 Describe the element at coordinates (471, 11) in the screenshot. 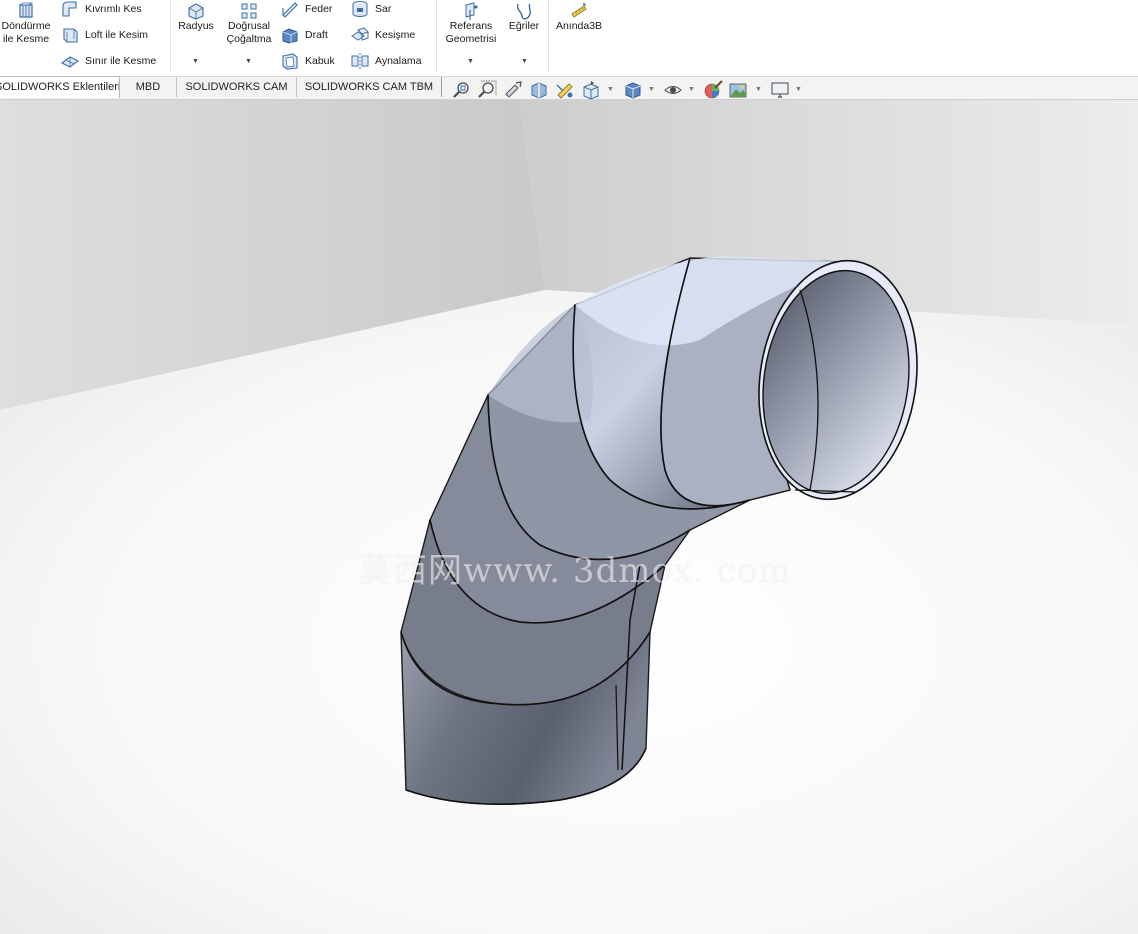

I see `reference-geometry-icon` at that location.